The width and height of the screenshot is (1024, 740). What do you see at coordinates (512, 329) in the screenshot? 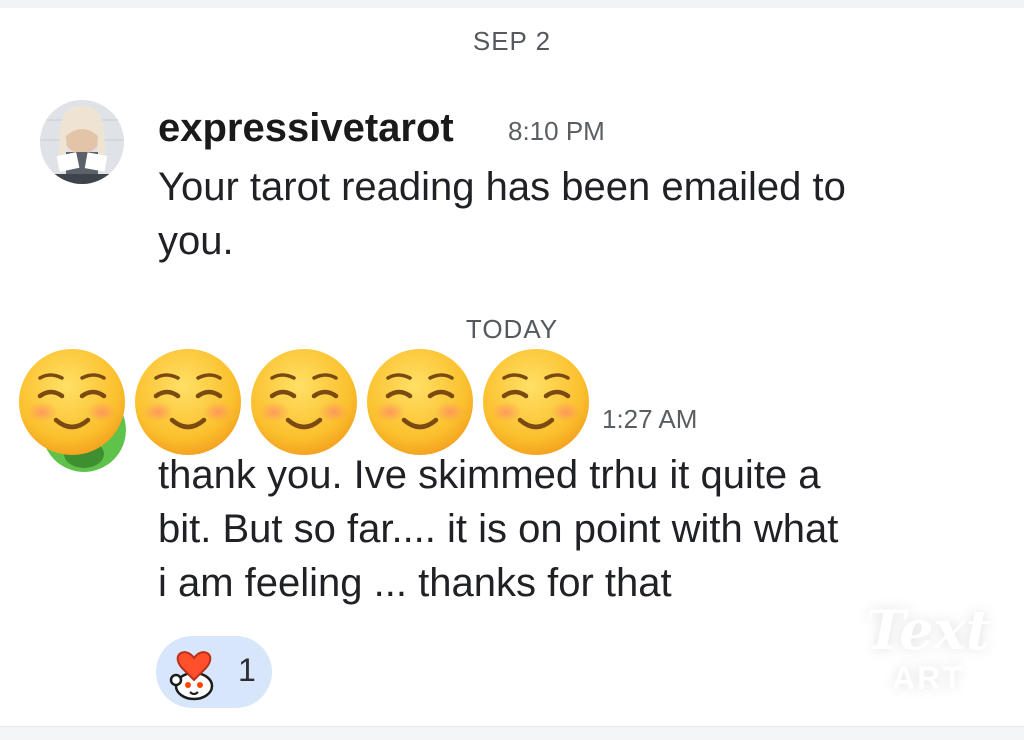
I see `date-separator: TODAY` at bounding box center [512, 329].